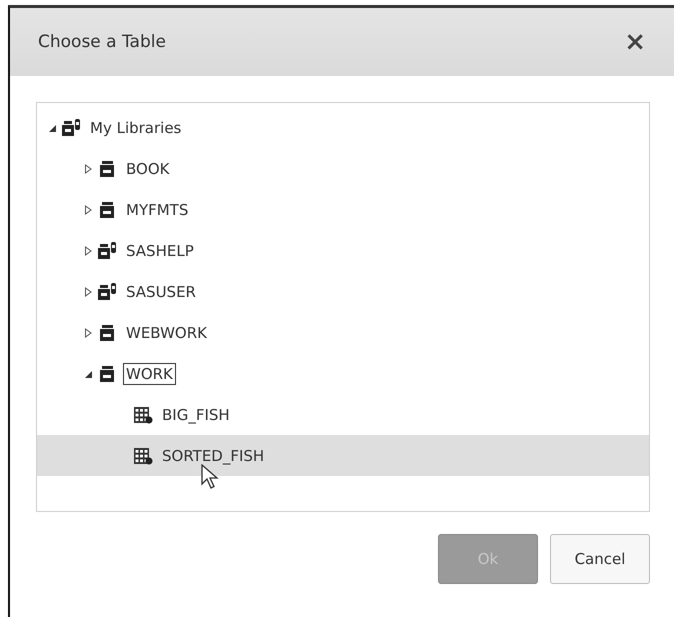 The height and width of the screenshot is (617, 674). I want to click on item-label: BIG_FISH, so click(196, 415).